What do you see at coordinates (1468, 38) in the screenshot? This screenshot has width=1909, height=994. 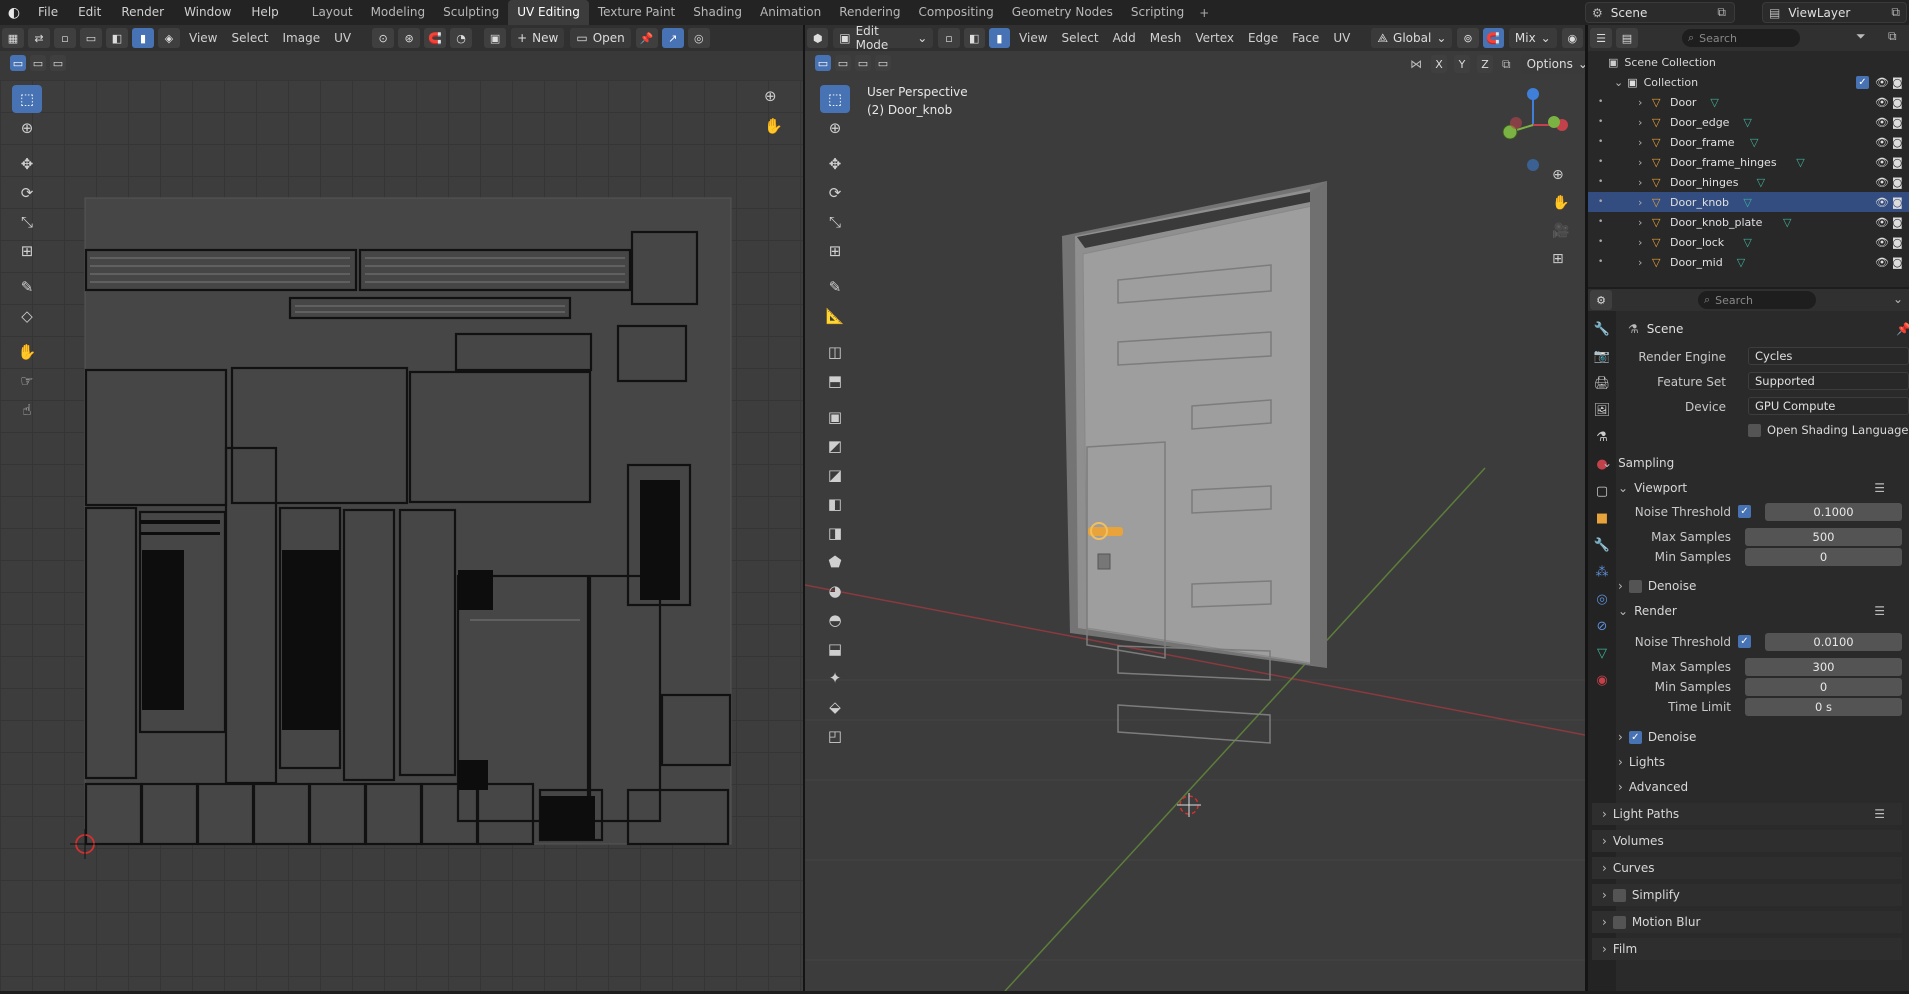 I see `pivot-point-icon: ⊚` at bounding box center [1468, 38].